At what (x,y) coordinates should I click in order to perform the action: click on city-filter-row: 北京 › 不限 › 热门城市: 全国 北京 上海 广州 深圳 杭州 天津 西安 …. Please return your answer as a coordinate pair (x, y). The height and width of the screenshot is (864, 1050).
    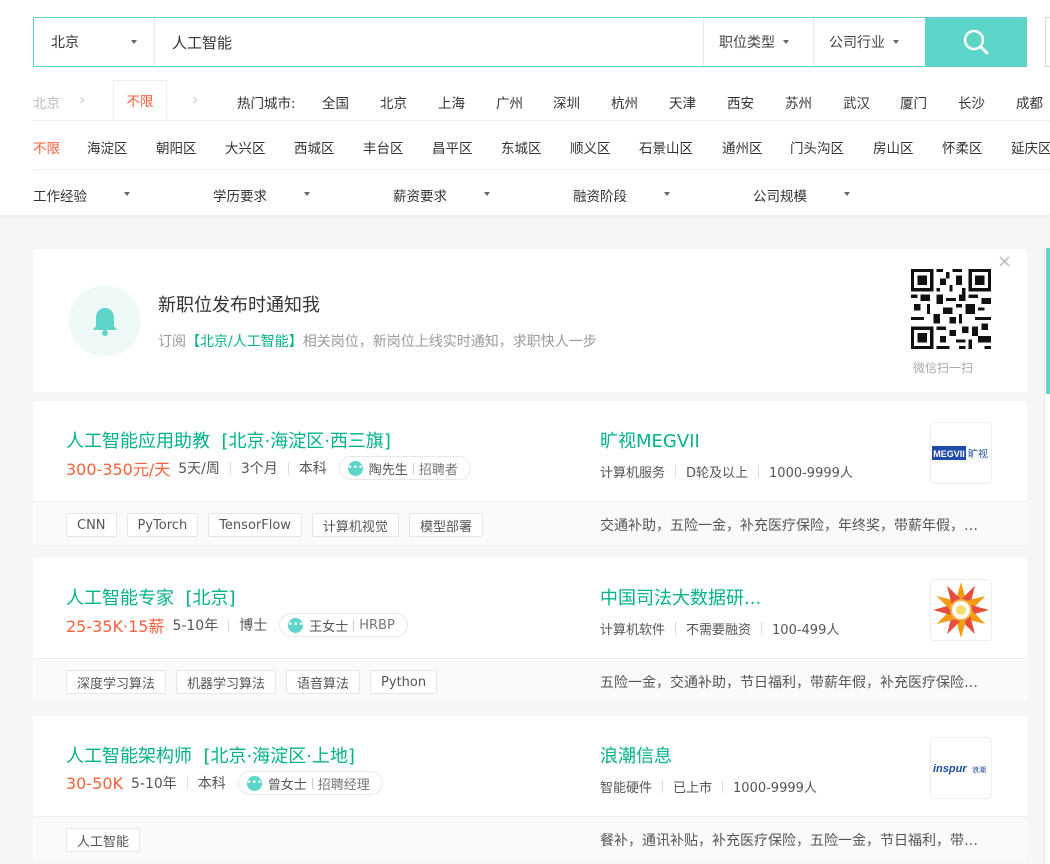
    Looking at the image, I should click on (525, 100).